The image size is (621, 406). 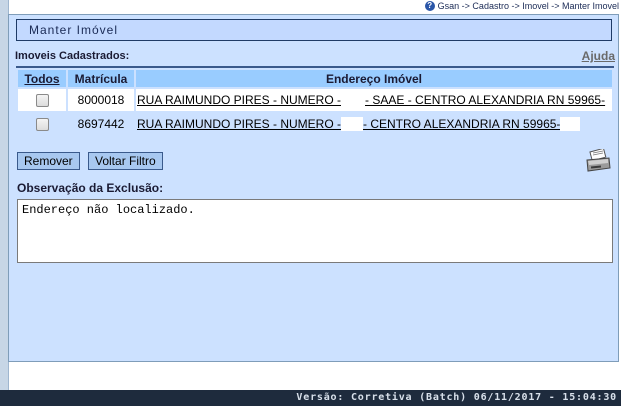 I want to click on column-header-endereco: Endereço Imóvel, so click(x=374, y=78).